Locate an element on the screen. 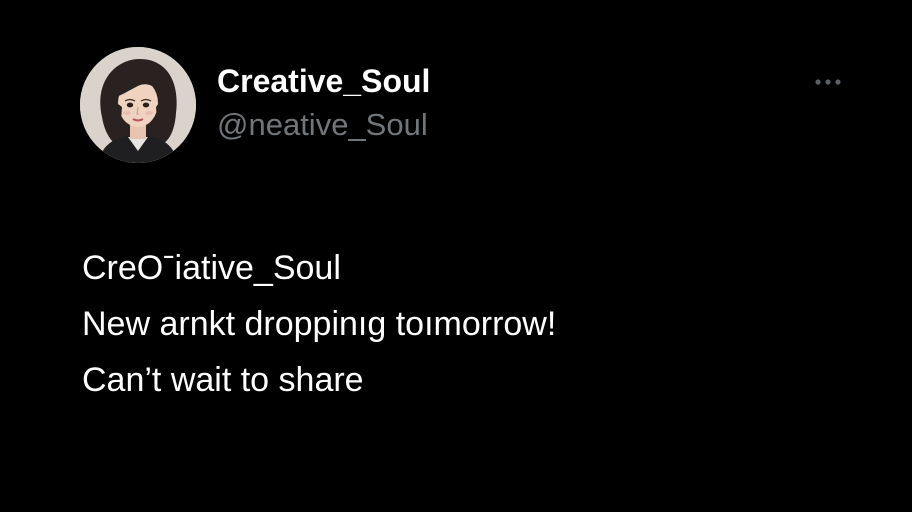  author-display-name: Creative_Soul is located at coordinates (323, 81).